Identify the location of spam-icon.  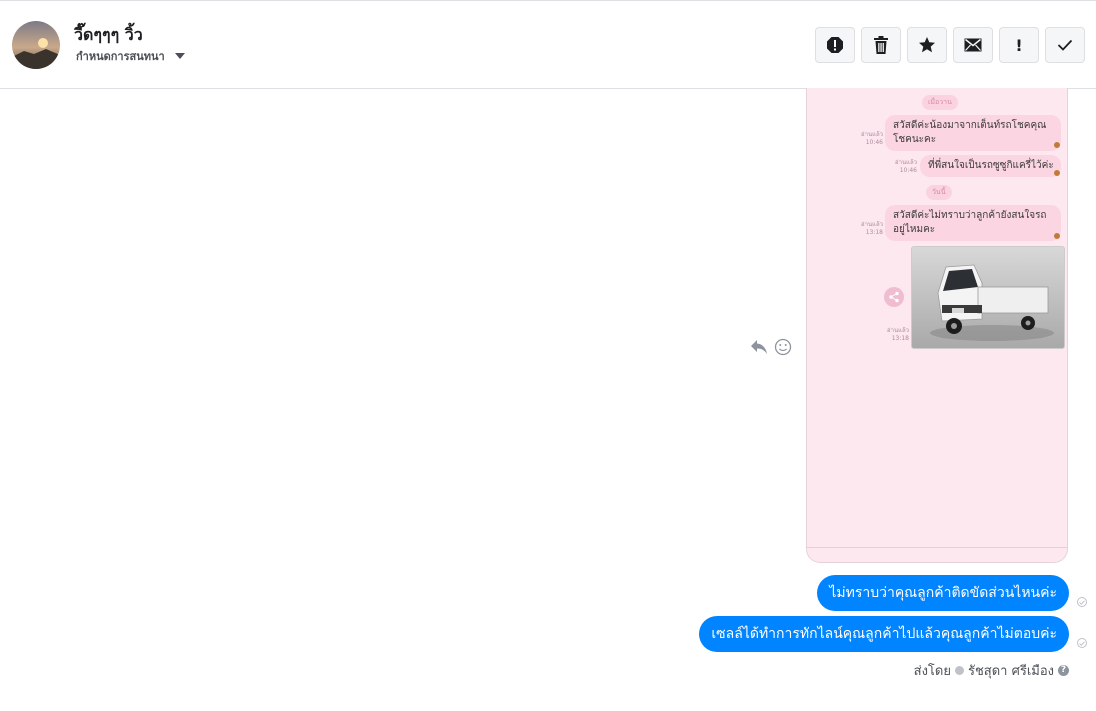
(835, 45).